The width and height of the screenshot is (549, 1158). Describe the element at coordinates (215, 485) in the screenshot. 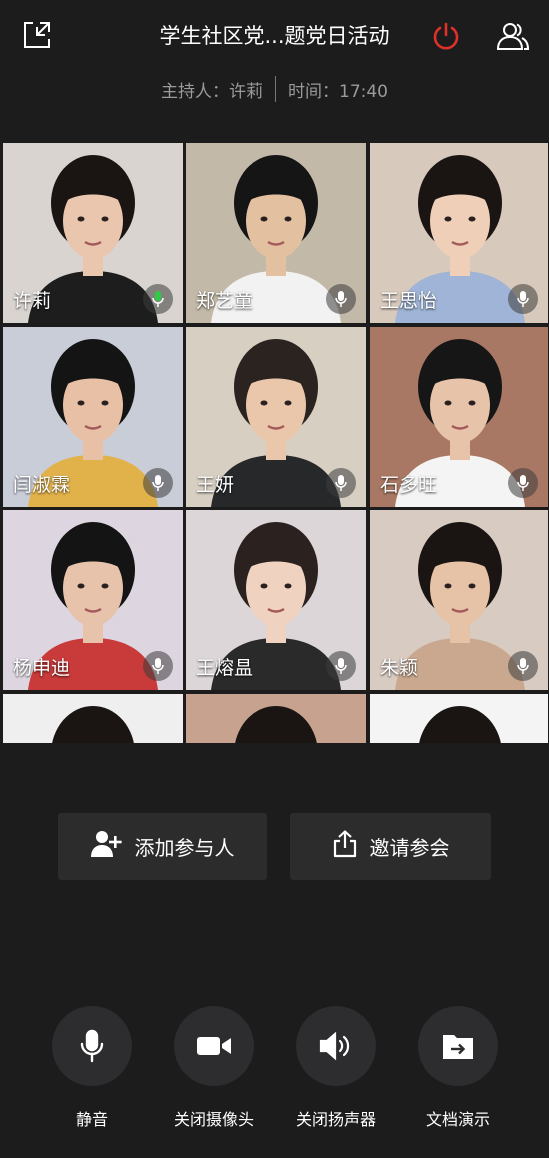

I see `participant-name: 王妍` at that location.